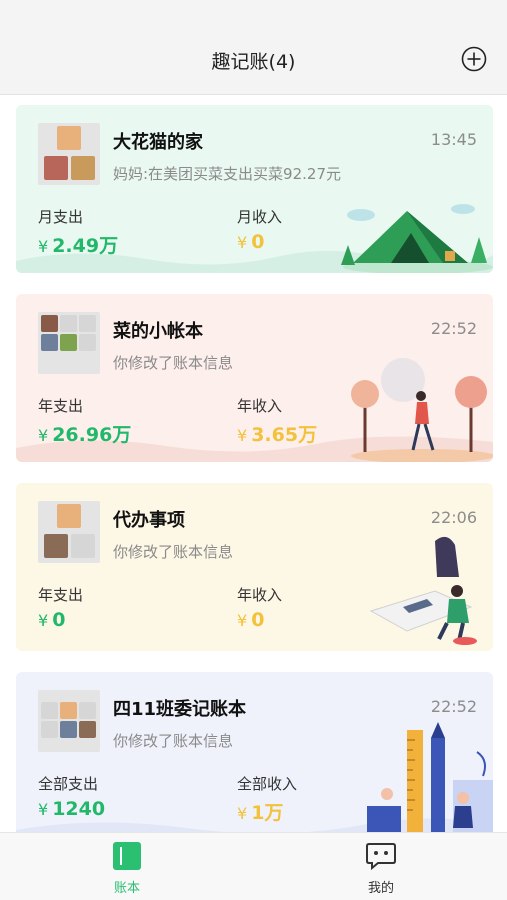 This screenshot has height=900, width=507. What do you see at coordinates (92, 435) in the screenshot?
I see `expense-amount: 26.96万` at bounding box center [92, 435].